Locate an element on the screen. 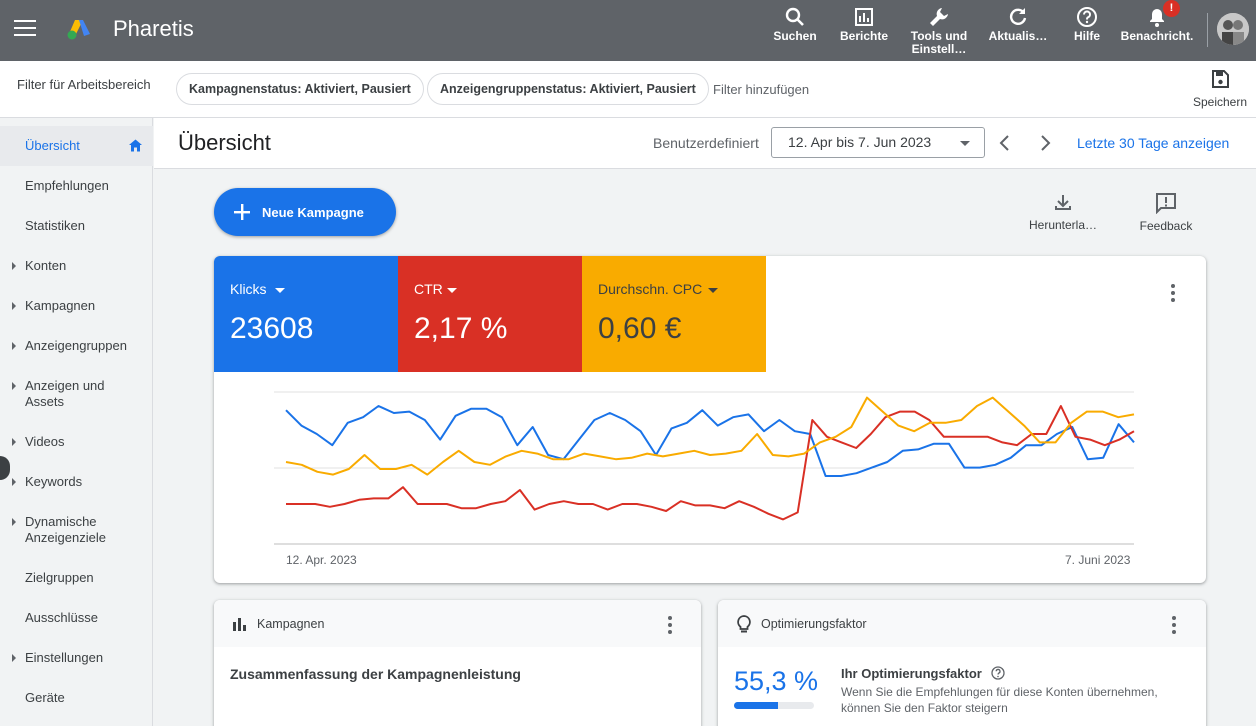 This screenshot has width=1256, height=726. last-30-days-link: Letzte 30 Tage anzeigen is located at coordinates (1153, 143).